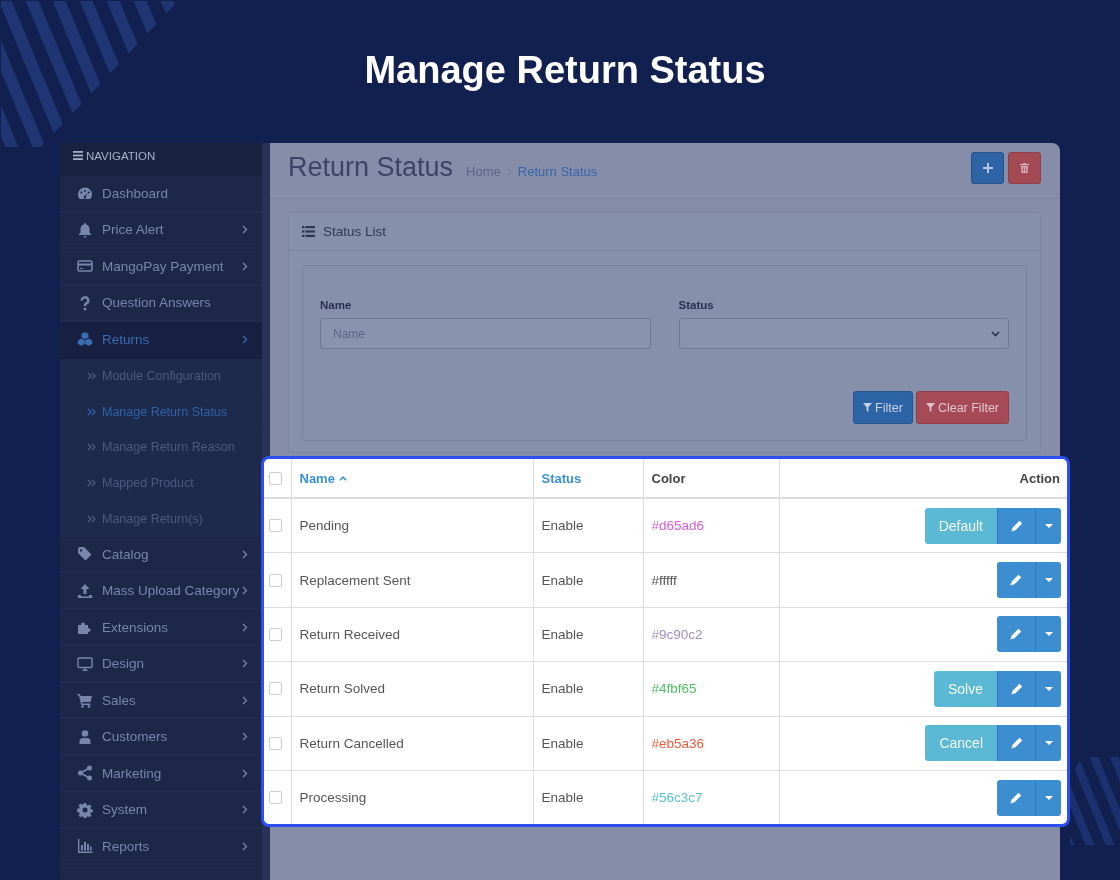 The image size is (1120, 880). Describe the element at coordinates (371, 167) in the screenshot. I see `page-title: Return Status` at that location.